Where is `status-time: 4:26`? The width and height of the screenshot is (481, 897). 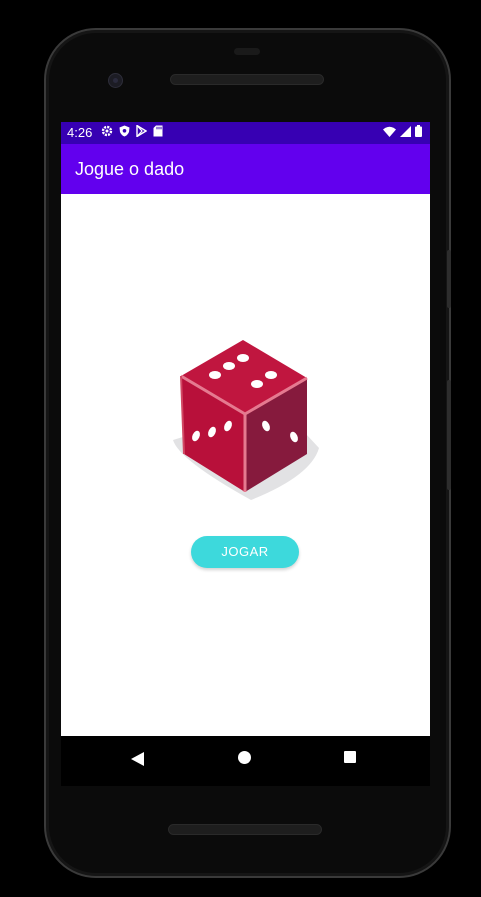 status-time: 4:26 is located at coordinates (80, 132).